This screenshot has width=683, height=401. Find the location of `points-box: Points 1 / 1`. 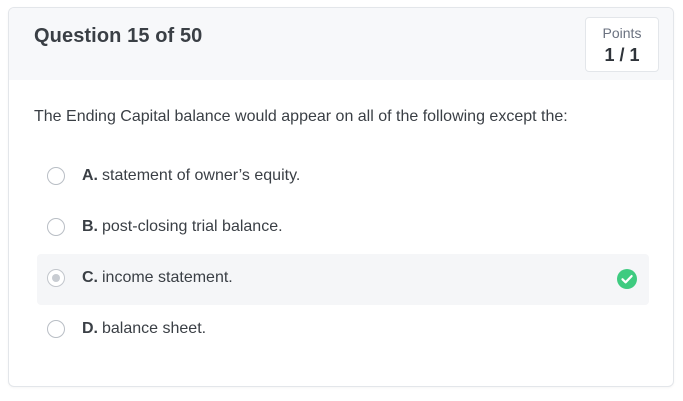

points-box: Points 1 / 1 is located at coordinates (622, 44).